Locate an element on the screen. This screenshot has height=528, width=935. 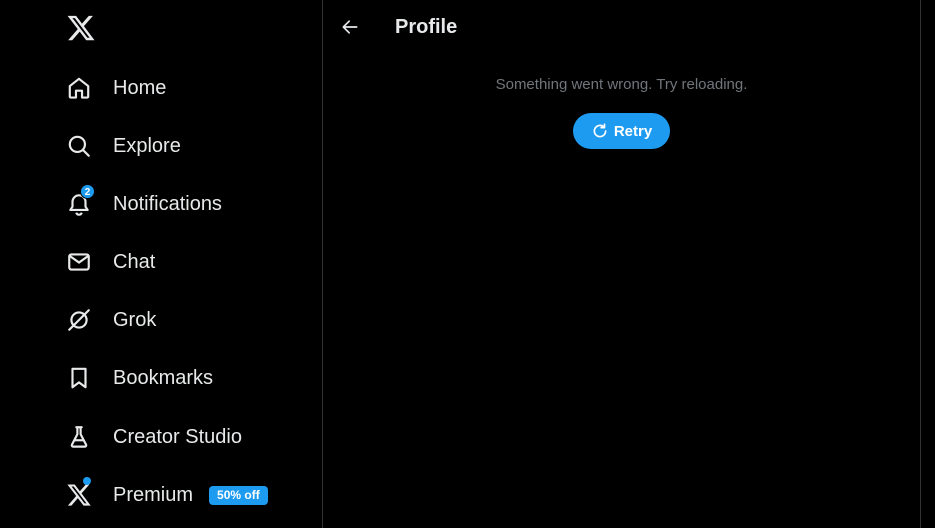
sidebar-item-label: Explore is located at coordinates (147, 145).